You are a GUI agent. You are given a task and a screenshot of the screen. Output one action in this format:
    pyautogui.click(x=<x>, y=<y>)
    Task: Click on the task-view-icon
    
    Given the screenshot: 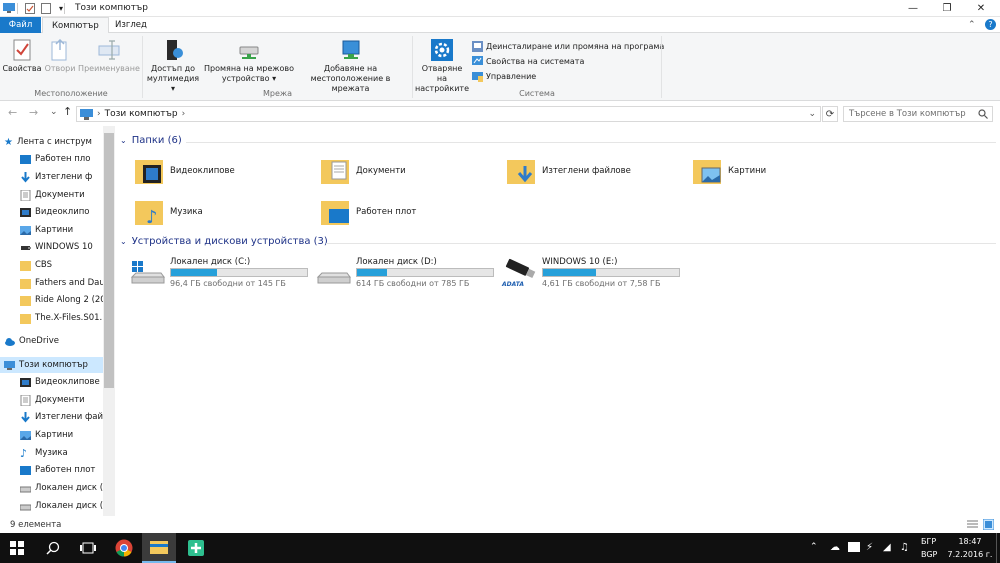 What is the action you would take?
    pyautogui.click(x=88, y=548)
    